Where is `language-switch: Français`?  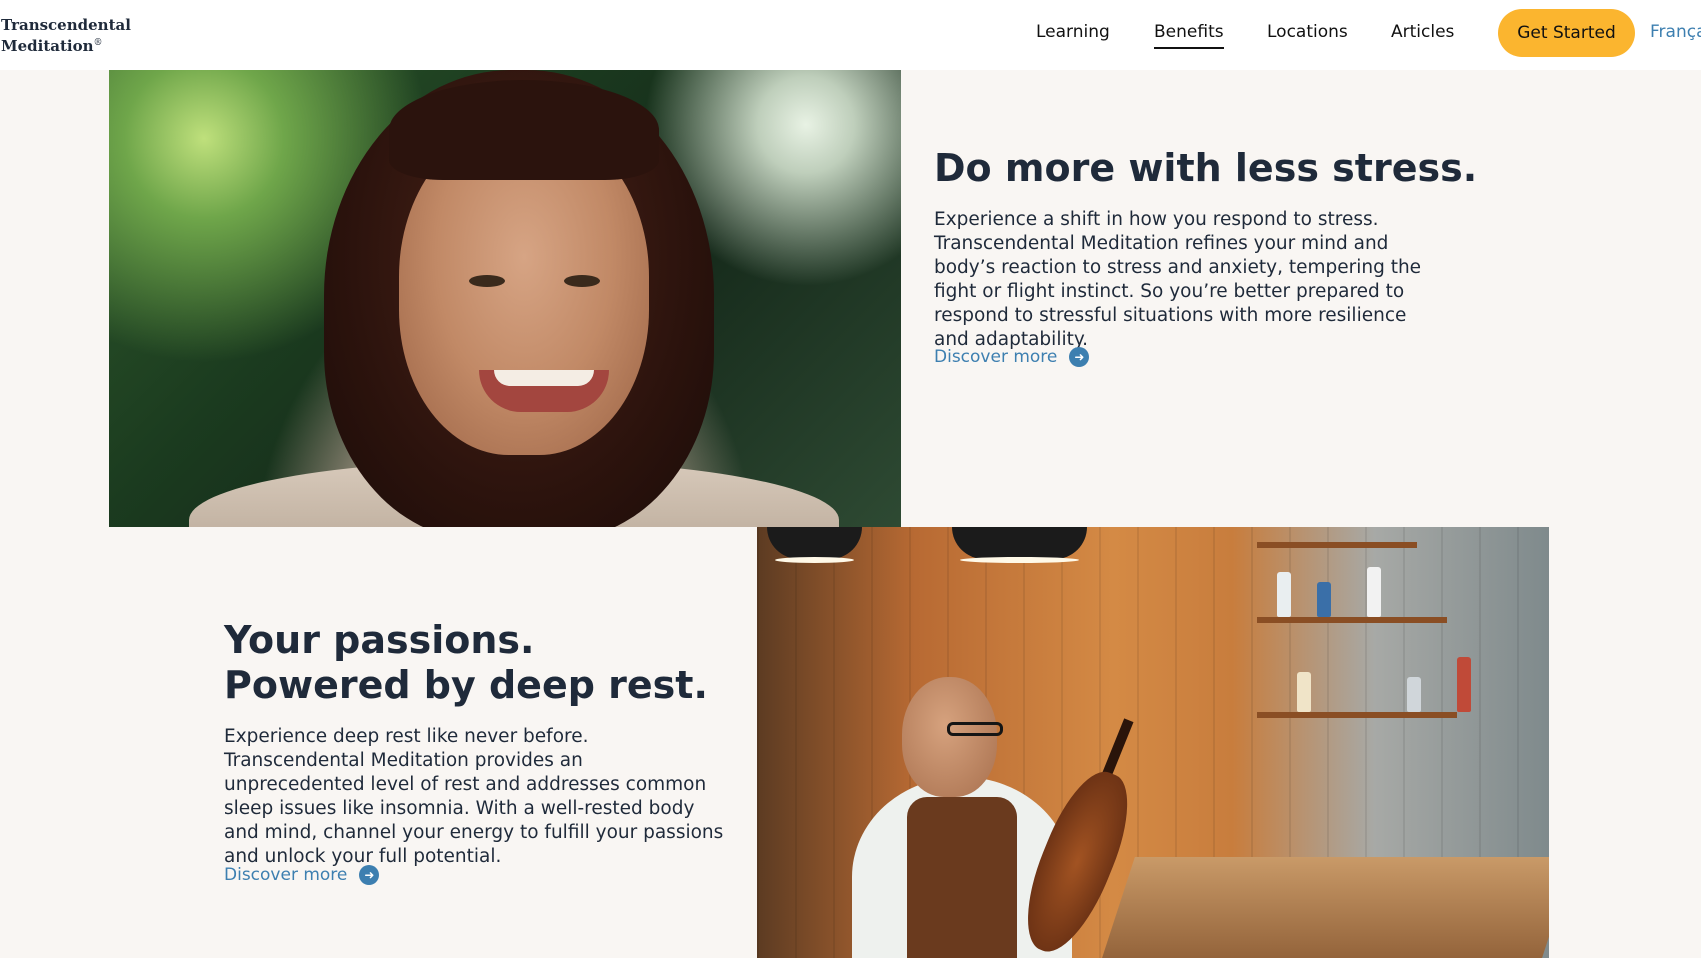 language-switch: Français is located at coordinates (1675, 32).